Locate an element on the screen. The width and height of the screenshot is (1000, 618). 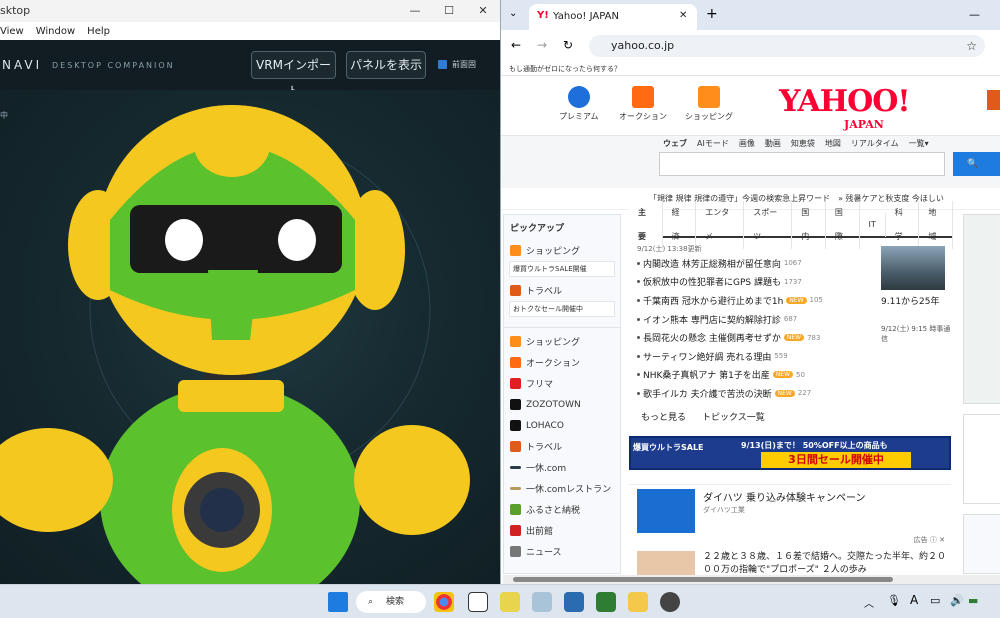
service-link: 出前館 is located at coordinates (562, 530).